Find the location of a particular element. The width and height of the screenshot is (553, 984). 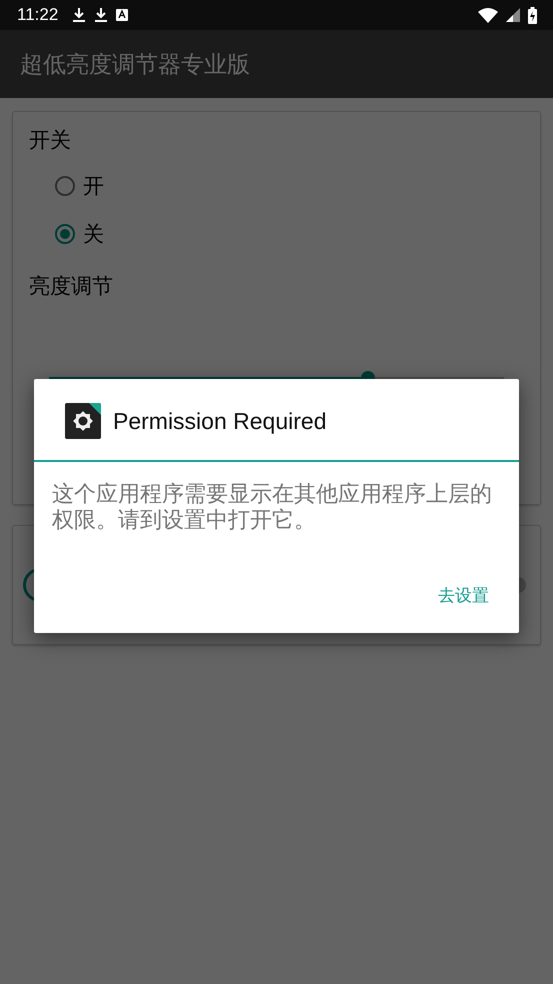

radio-option: 关 is located at coordinates (90, 234).